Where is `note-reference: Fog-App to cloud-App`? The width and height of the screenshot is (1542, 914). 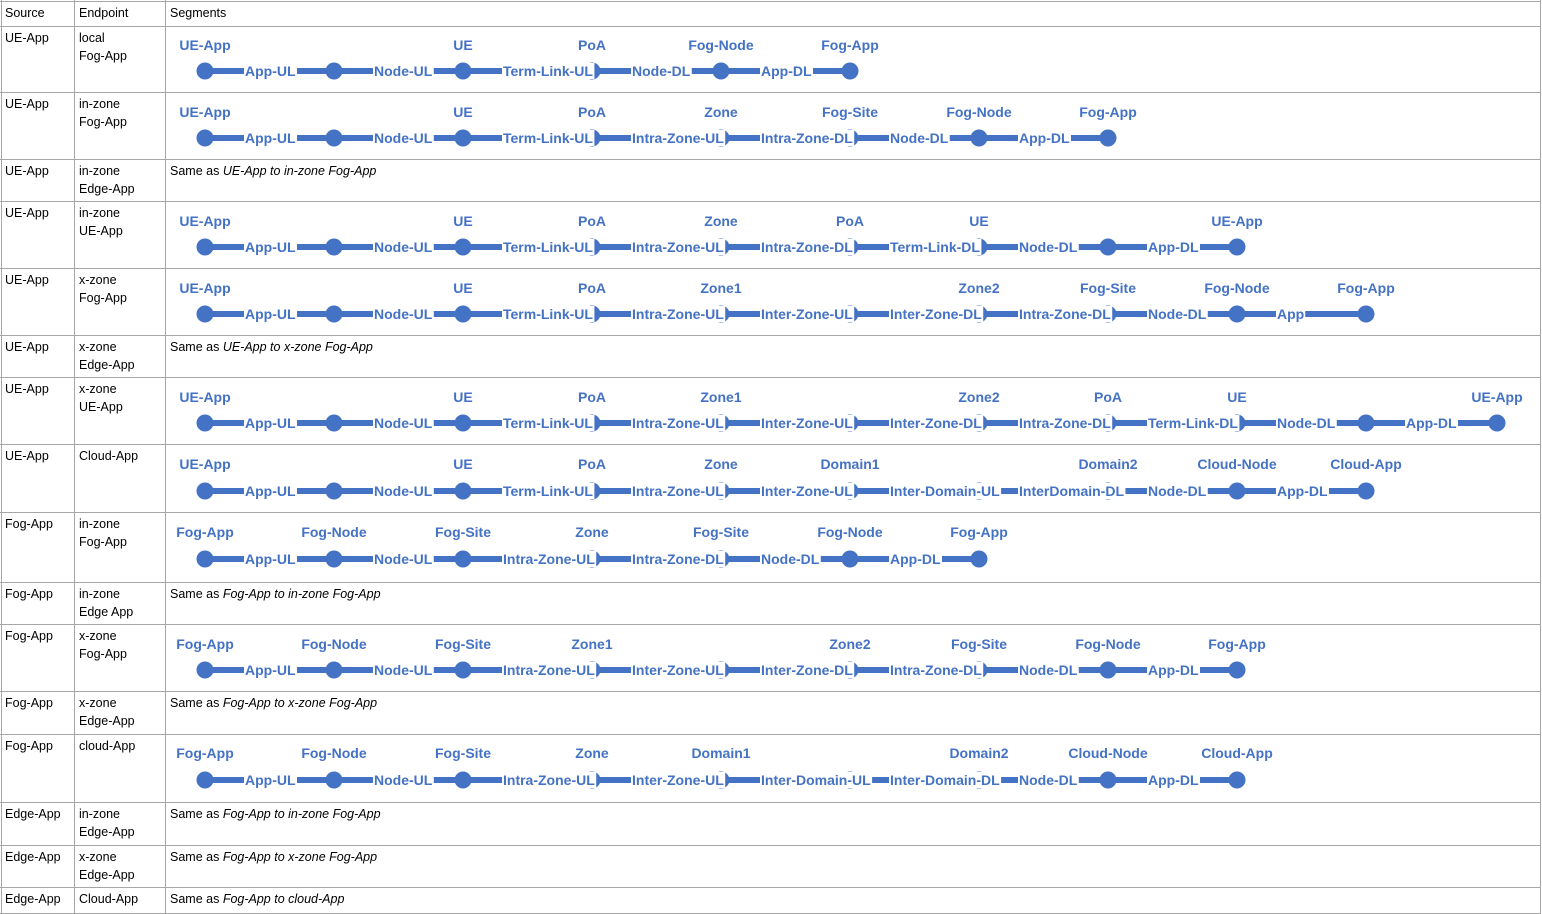 note-reference: Fog-App to cloud-App is located at coordinates (283, 899).